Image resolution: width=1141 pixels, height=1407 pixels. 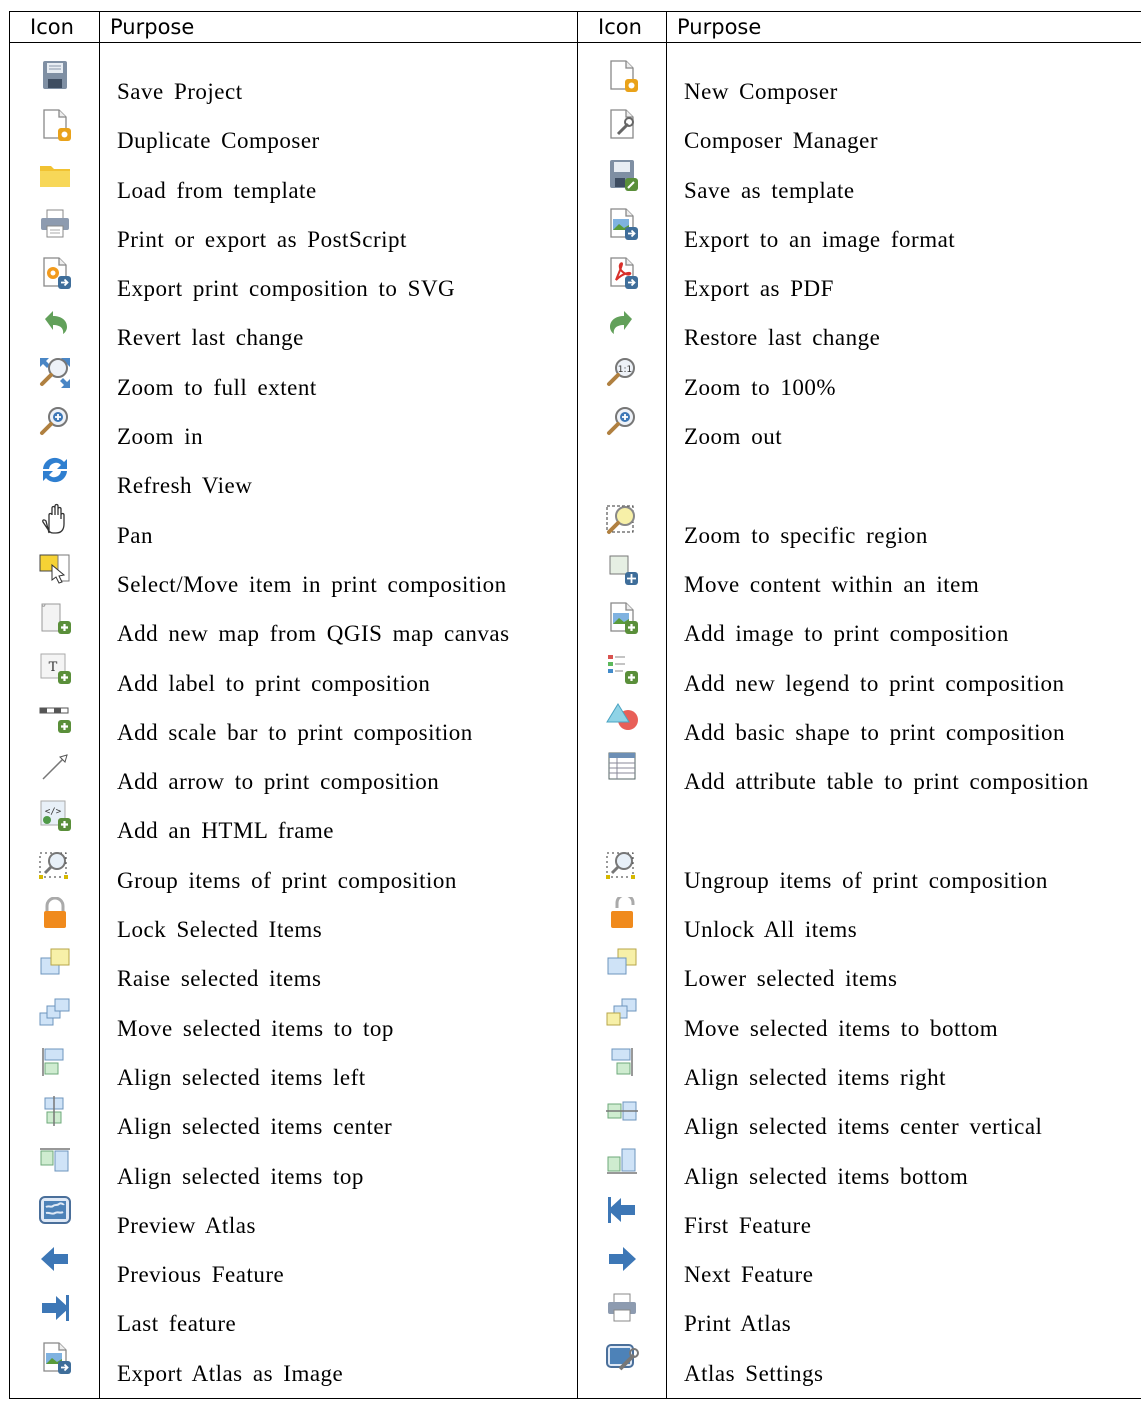 What do you see at coordinates (622, 322) in the screenshot?
I see `redo-icon` at bounding box center [622, 322].